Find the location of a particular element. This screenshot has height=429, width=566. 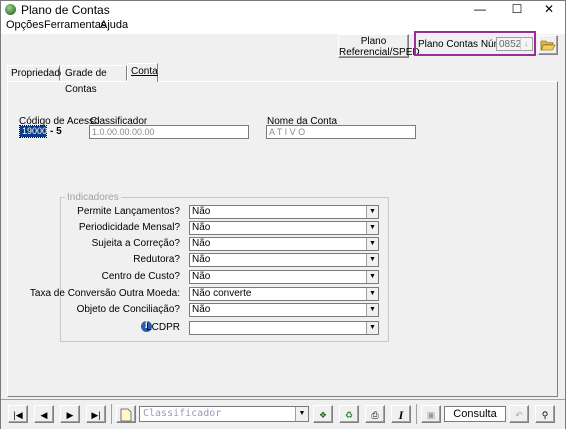

taxa-conversao-select: Não converte ▼ is located at coordinates (284, 294).